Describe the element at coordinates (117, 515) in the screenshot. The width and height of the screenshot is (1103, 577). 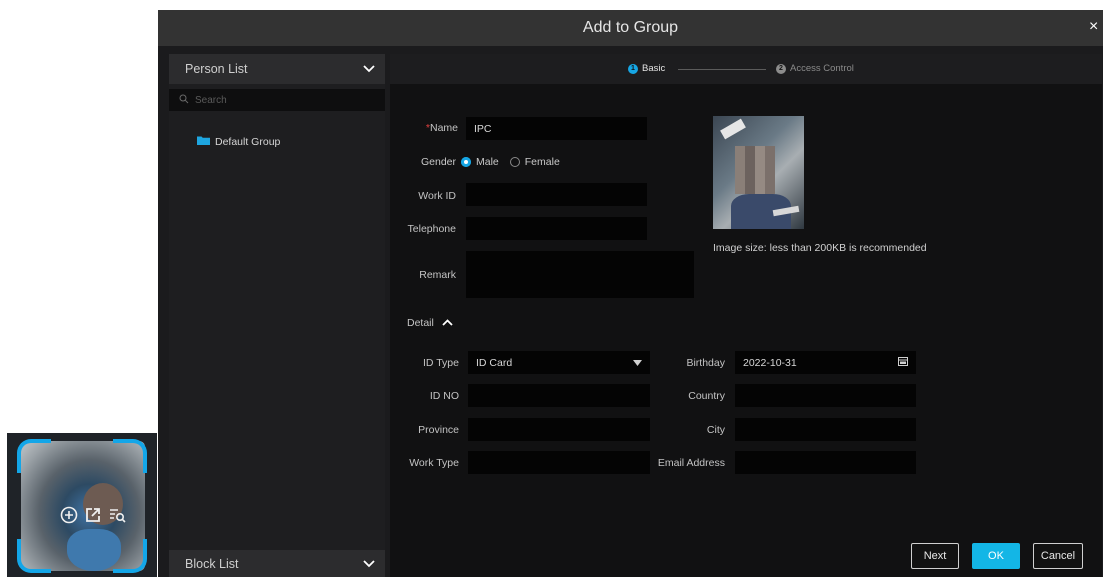
I see `search-list-icon` at that location.